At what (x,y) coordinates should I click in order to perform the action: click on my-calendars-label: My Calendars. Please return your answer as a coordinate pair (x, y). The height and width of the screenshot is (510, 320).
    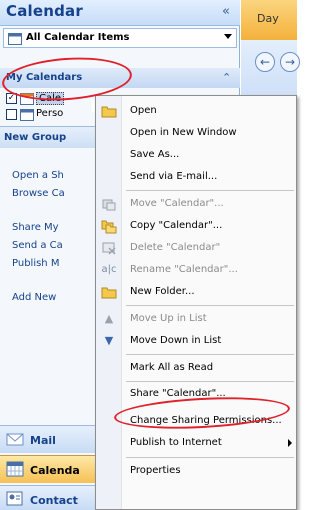
    Looking at the image, I should click on (44, 77).